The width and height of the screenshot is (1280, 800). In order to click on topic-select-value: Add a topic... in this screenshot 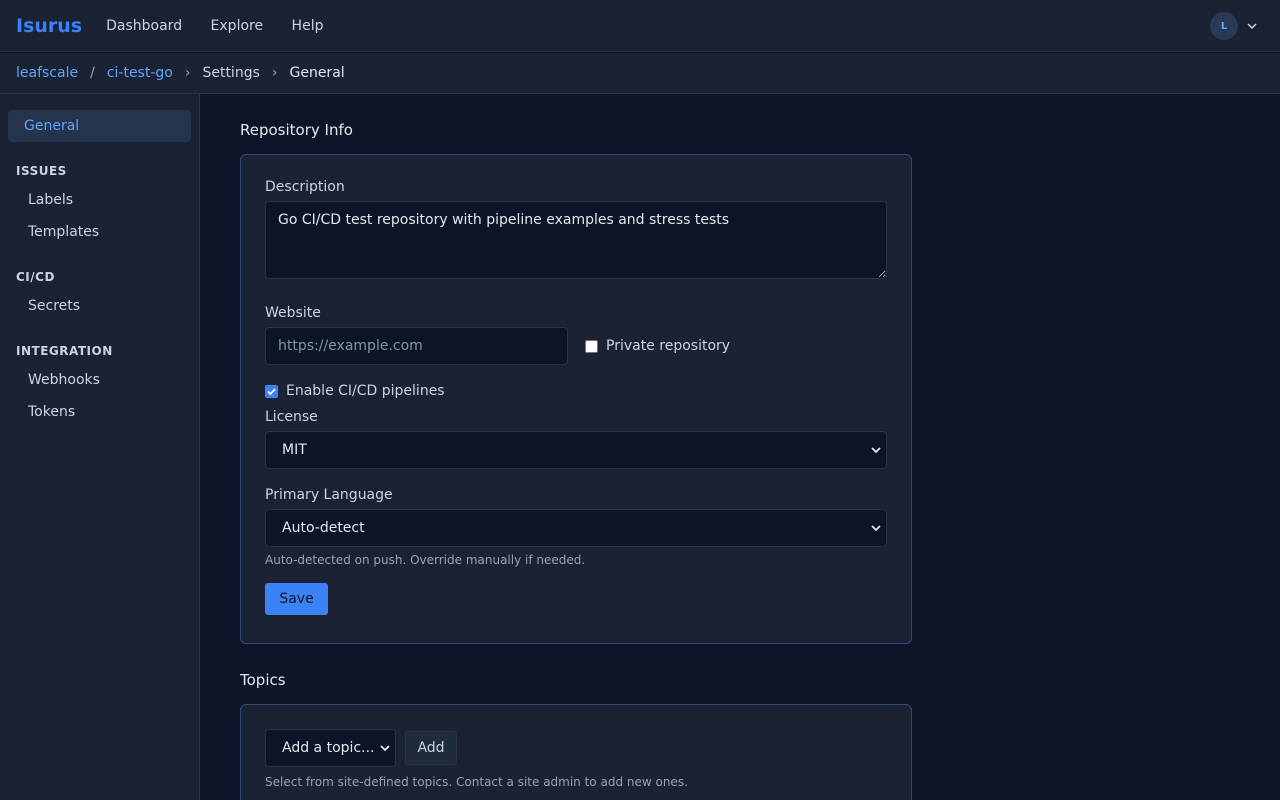, I will do `click(328, 748)`.